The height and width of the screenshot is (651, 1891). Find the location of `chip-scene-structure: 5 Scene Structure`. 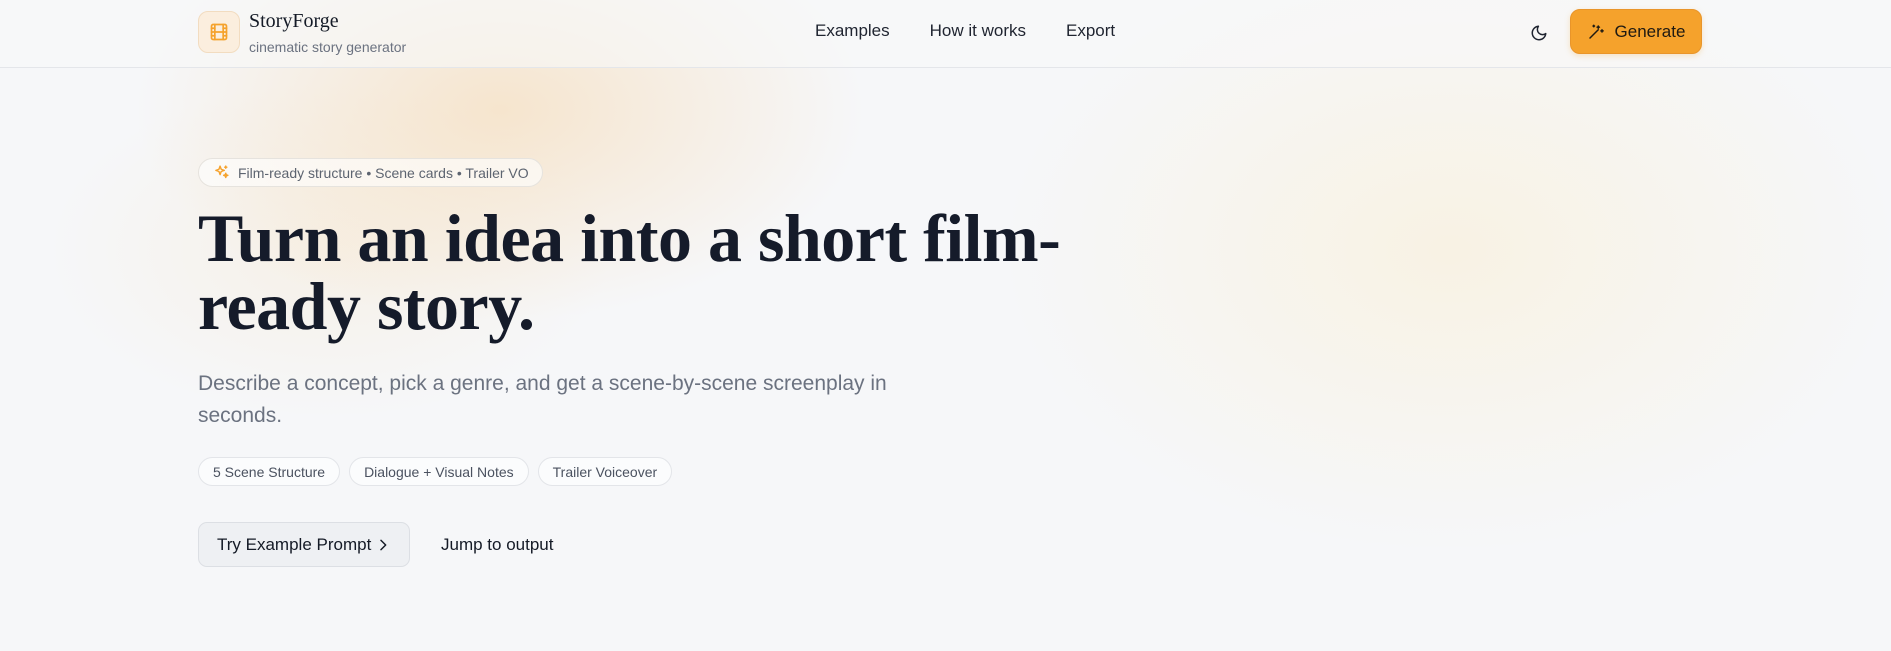

chip-scene-structure: 5 Scene Structure is located at coordinates (269, 471).